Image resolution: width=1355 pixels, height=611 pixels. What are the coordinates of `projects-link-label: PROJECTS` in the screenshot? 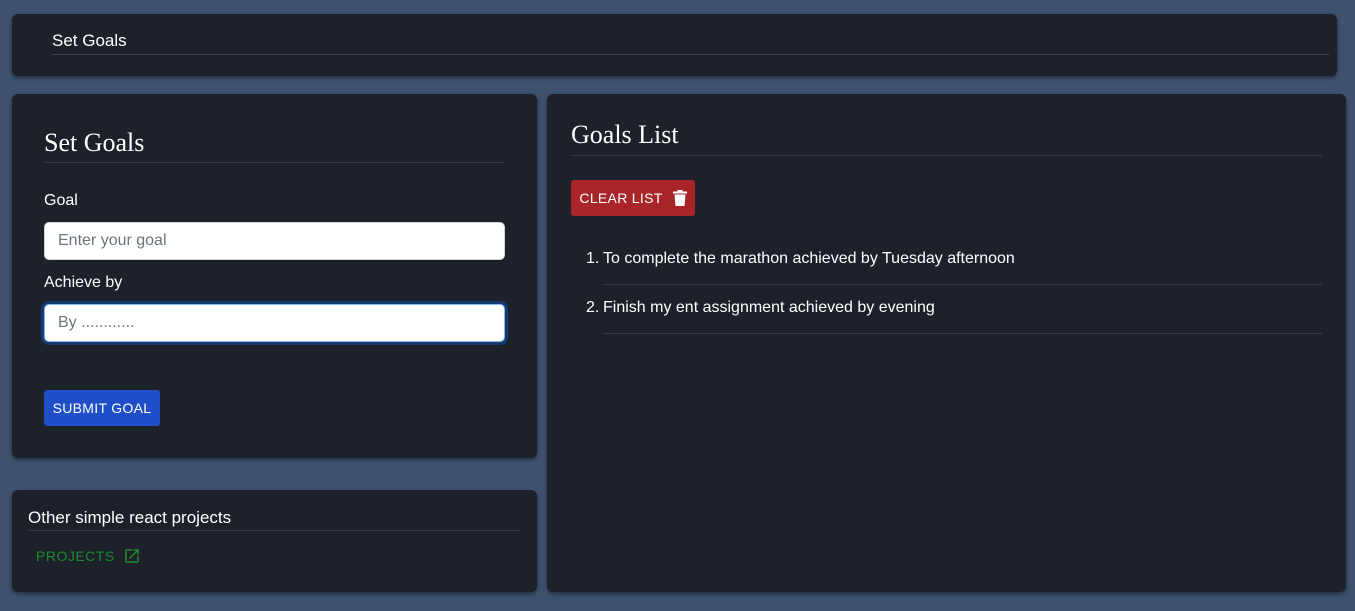 It's located at (75, 556).